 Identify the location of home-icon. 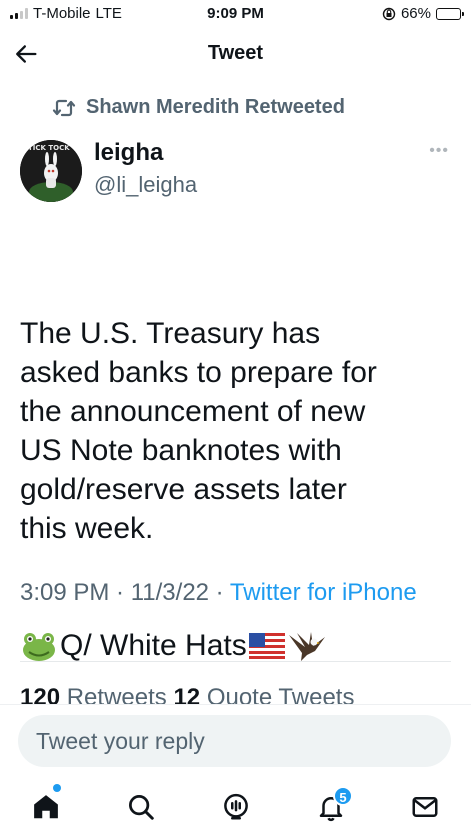
(46, 807).